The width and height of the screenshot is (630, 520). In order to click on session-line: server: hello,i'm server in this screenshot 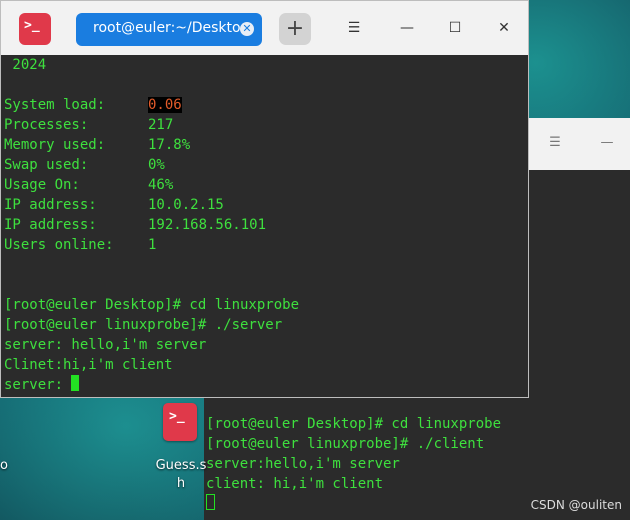, I will do `click(105, 345)`.